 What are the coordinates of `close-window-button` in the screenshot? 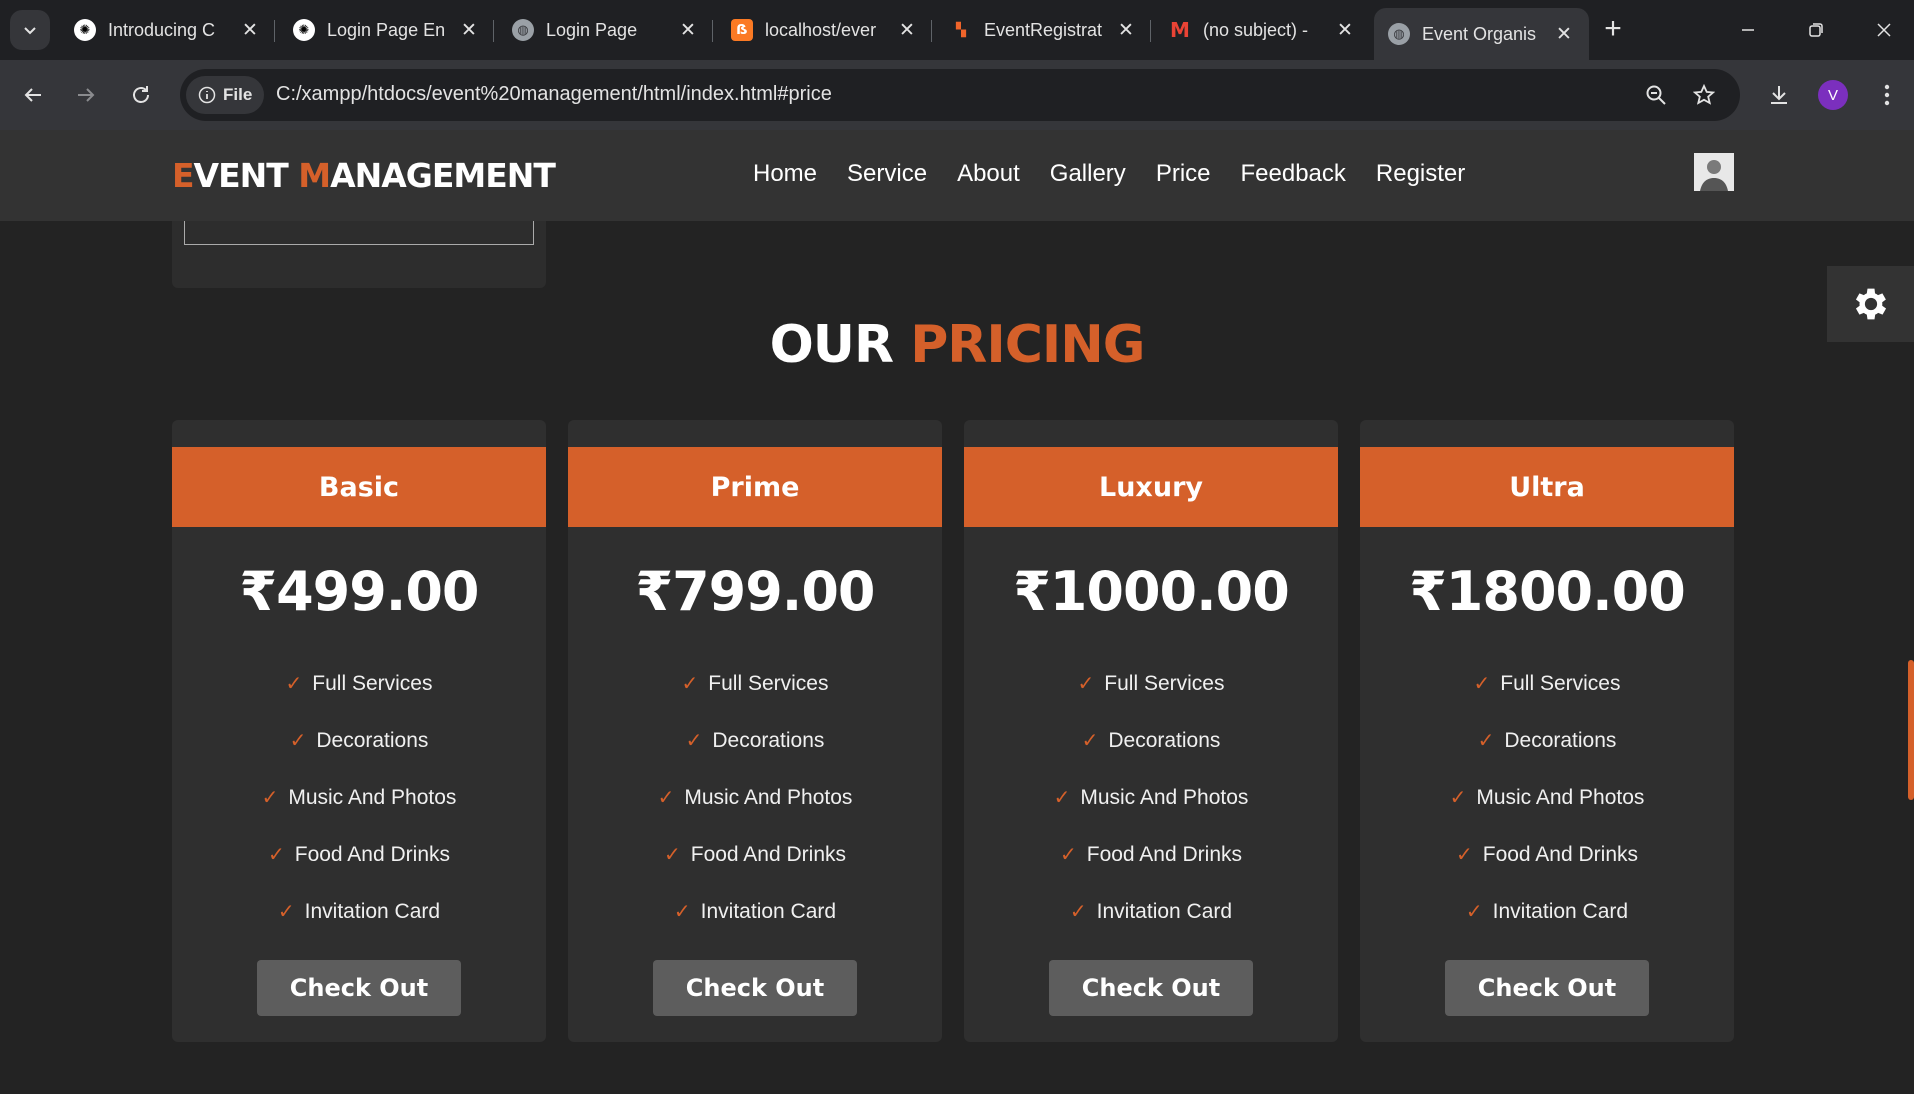 It's located at (1884, 30).